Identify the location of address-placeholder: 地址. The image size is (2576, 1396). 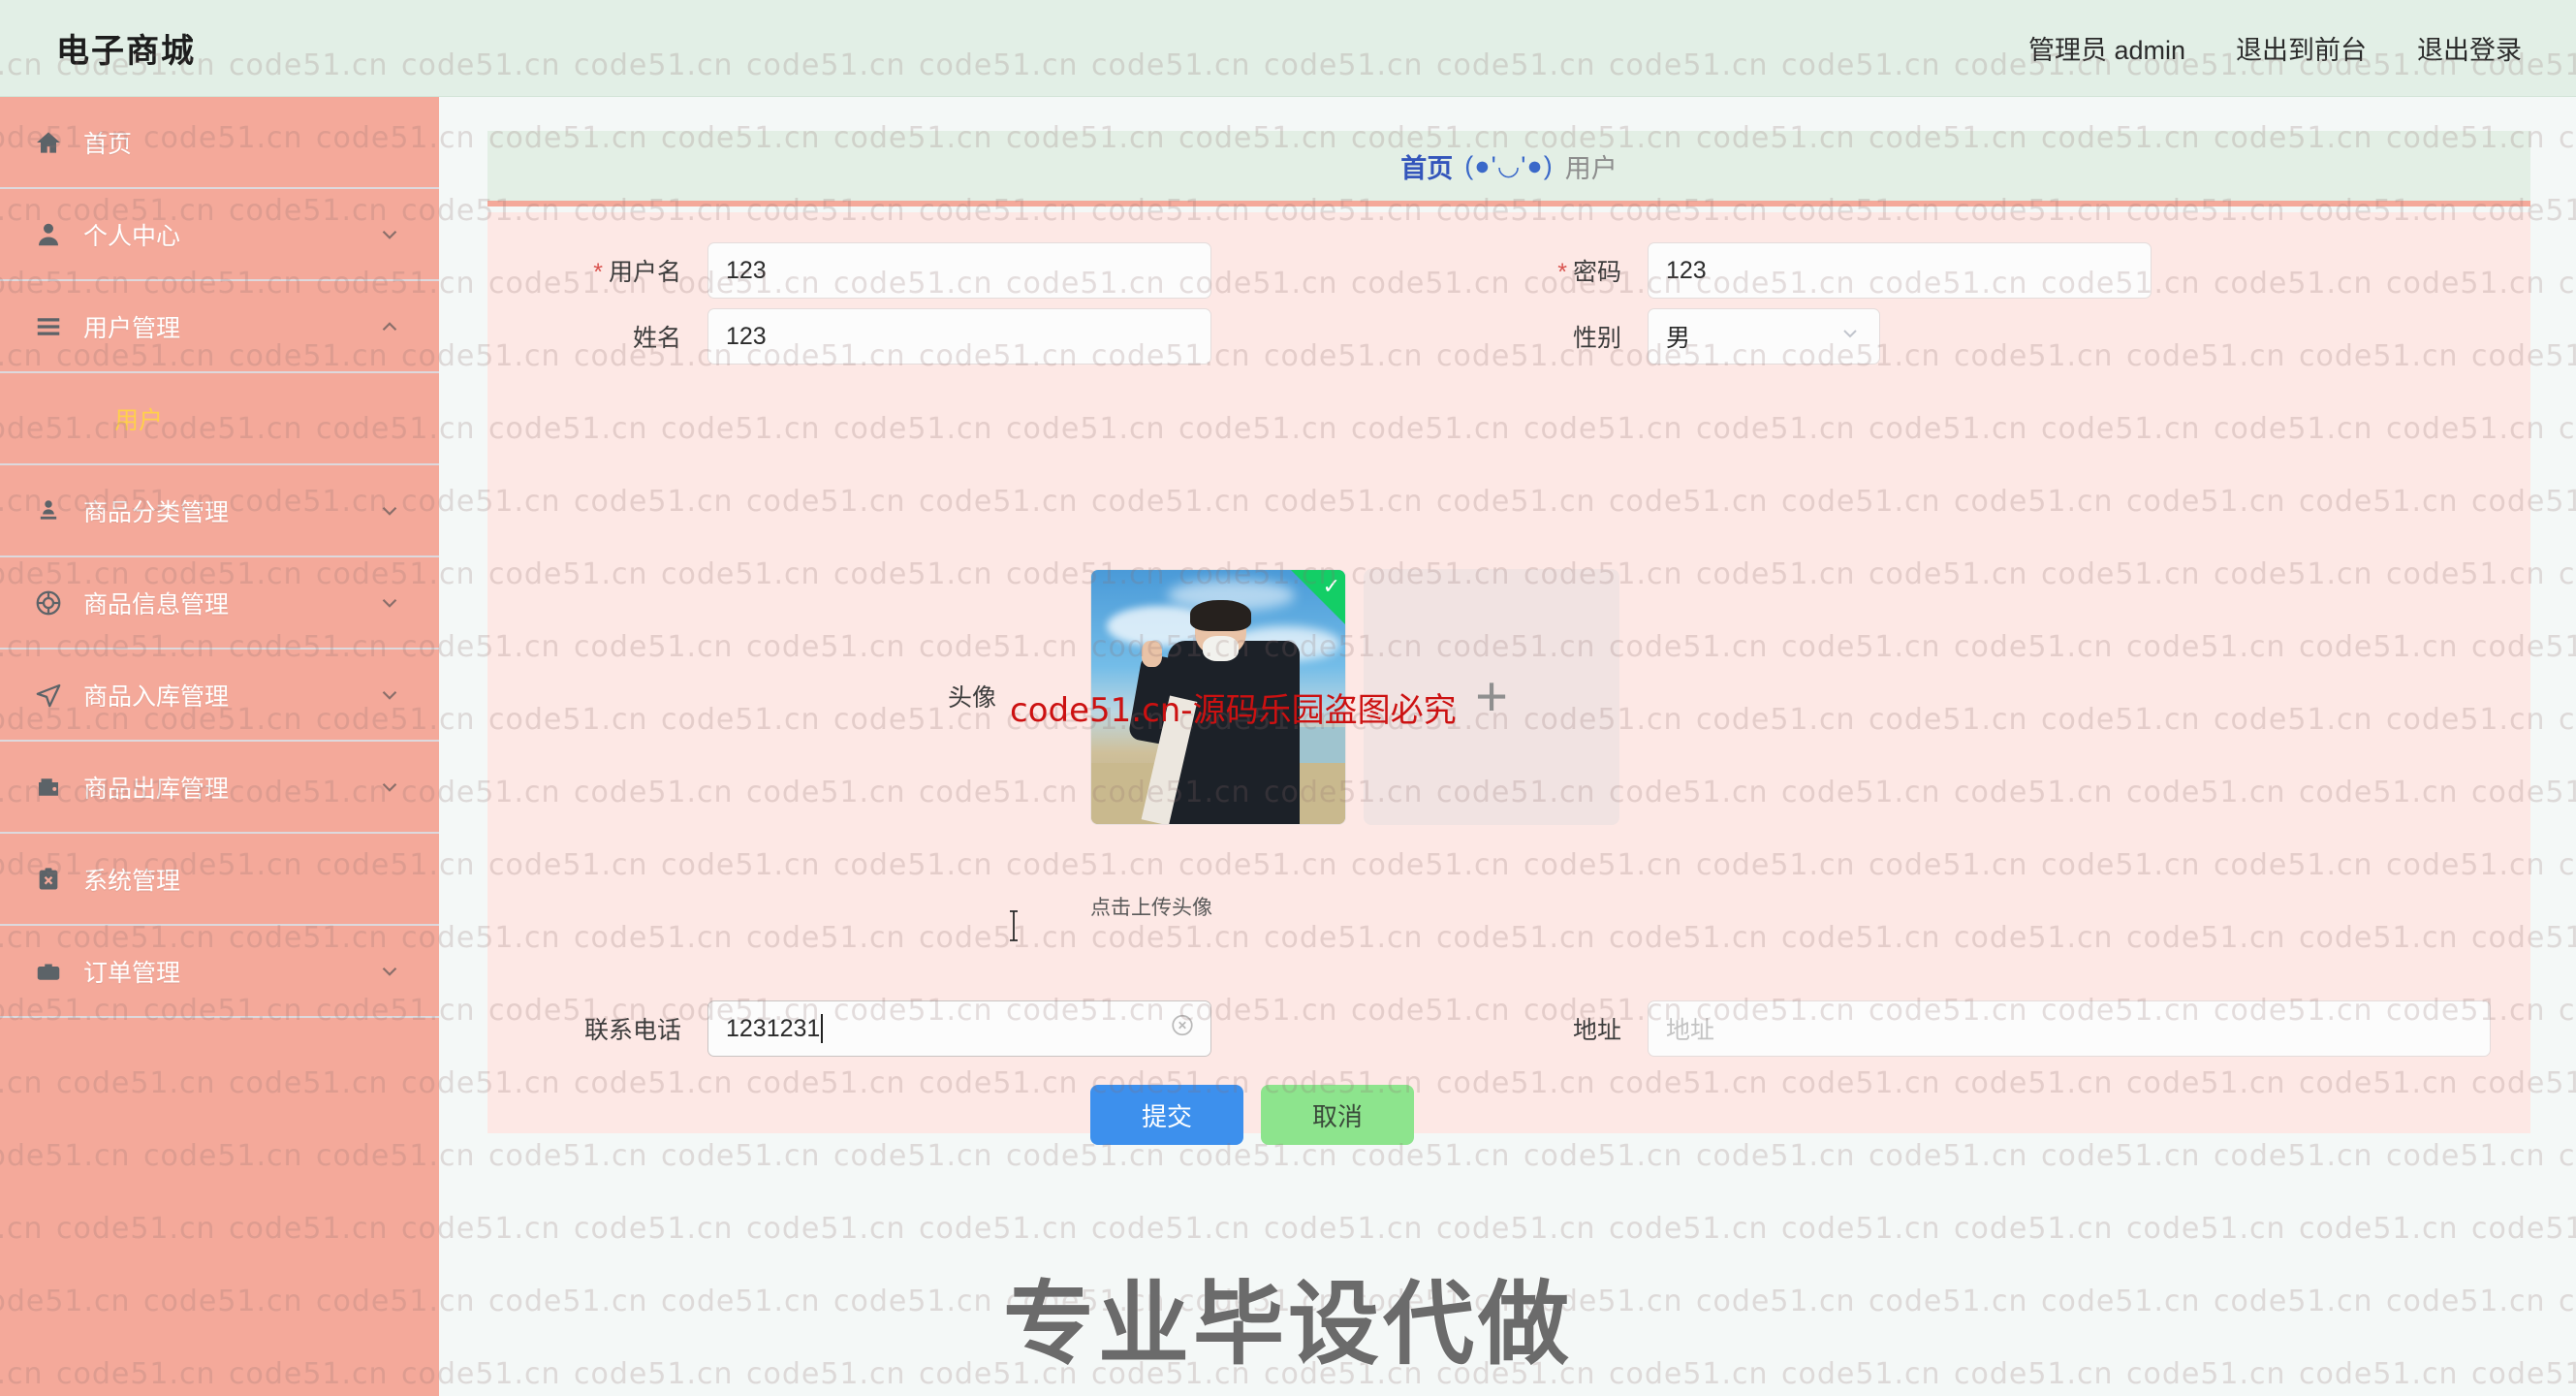
(1690, 1030).